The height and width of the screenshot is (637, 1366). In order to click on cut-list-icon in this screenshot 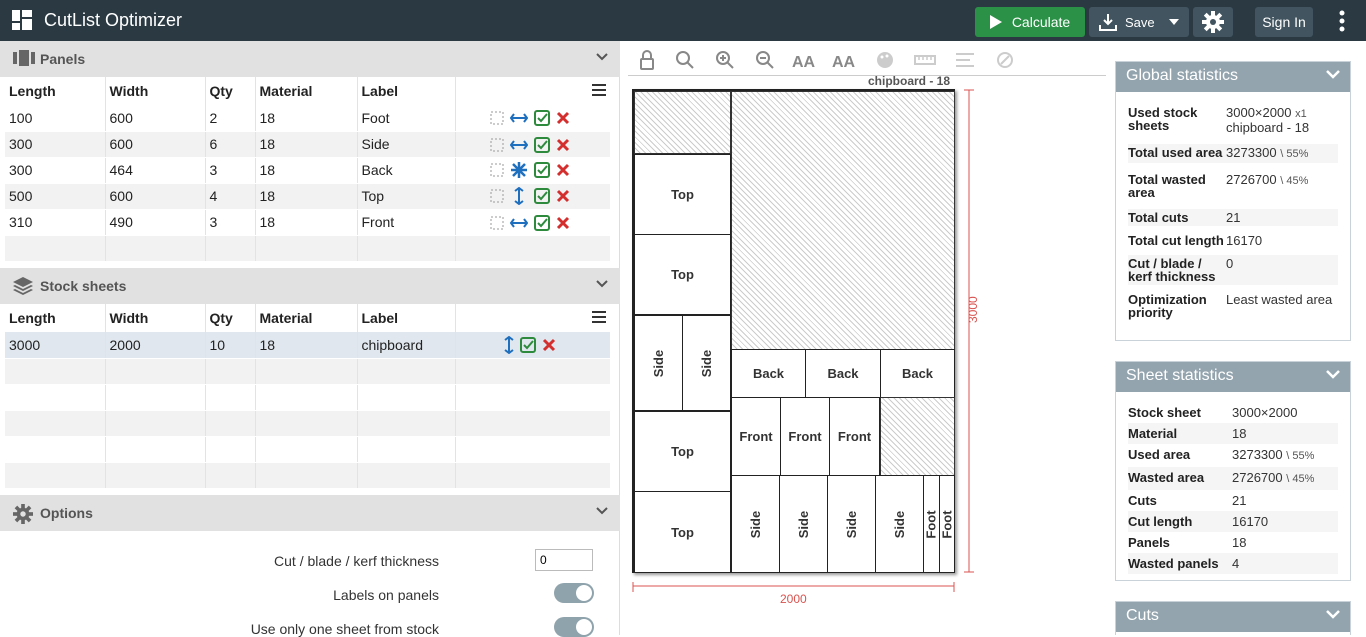, I will do `click(965, 60)`.